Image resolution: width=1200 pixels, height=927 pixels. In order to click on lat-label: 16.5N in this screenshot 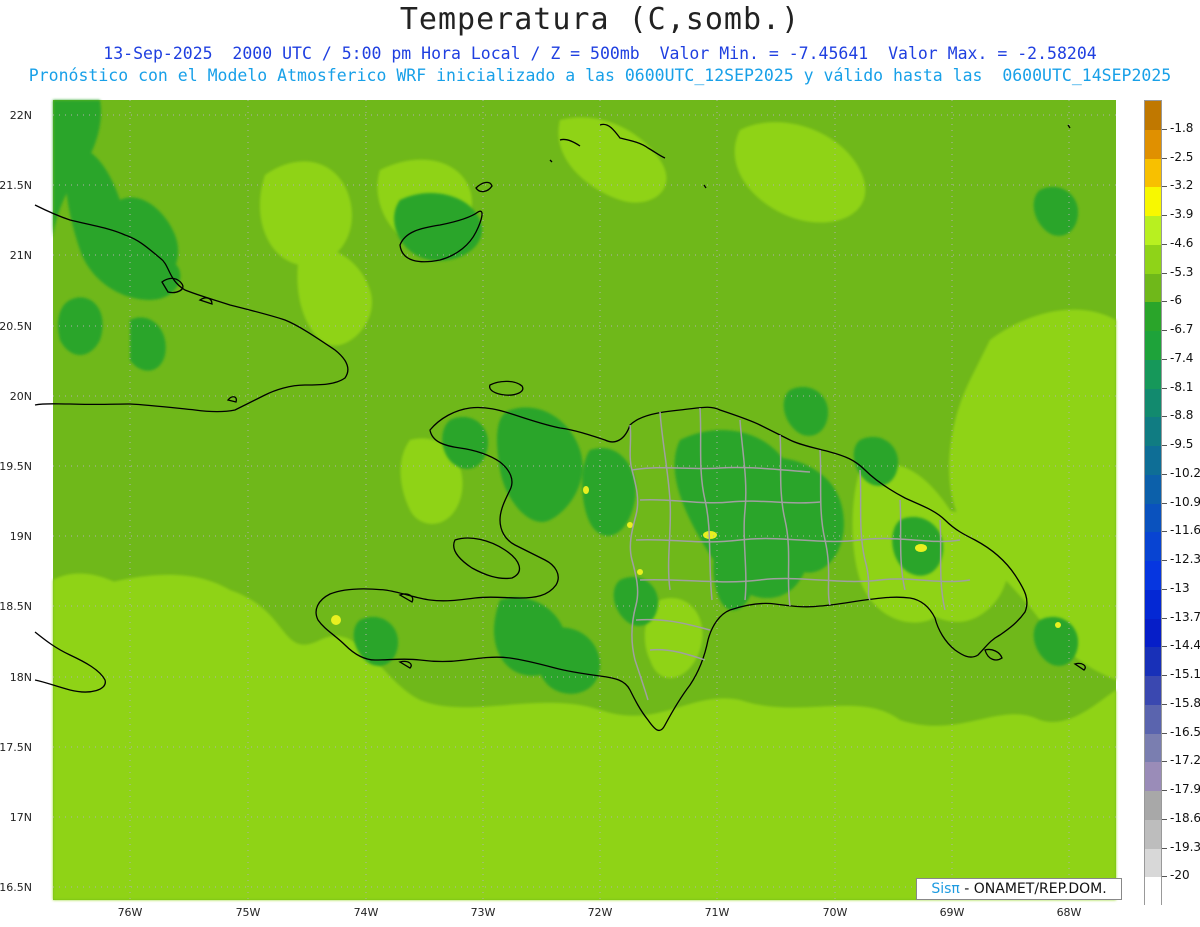, I will do `click(16, 887)`.